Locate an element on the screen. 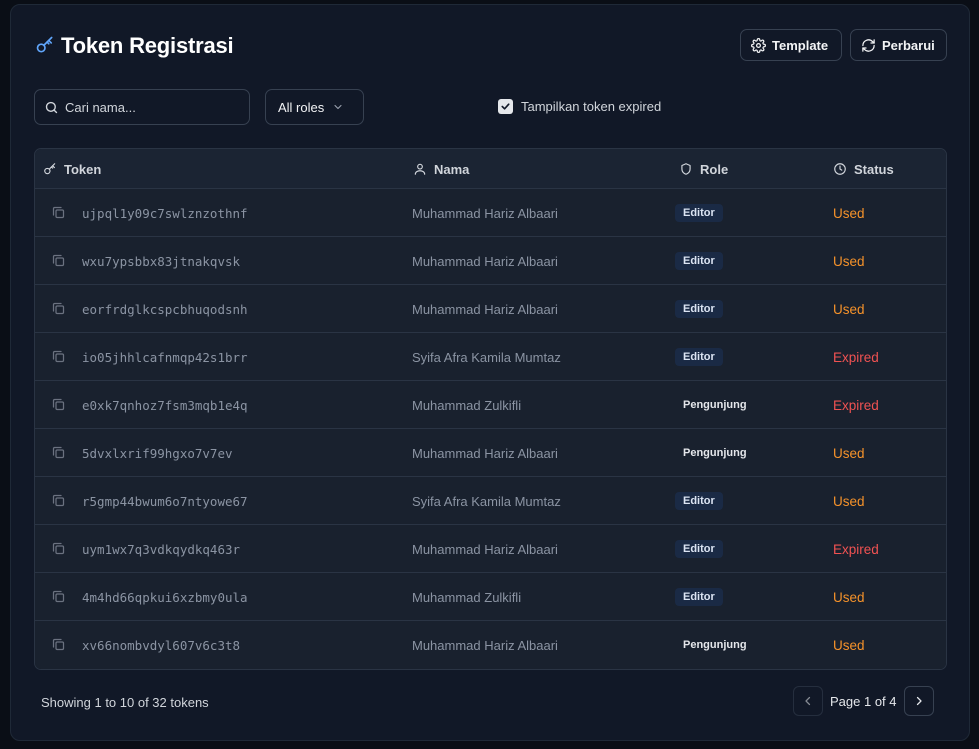 The height and width of the screenshot is (749, 979). pagination: Page 1 of 4 is located at coordinates (863, 701).